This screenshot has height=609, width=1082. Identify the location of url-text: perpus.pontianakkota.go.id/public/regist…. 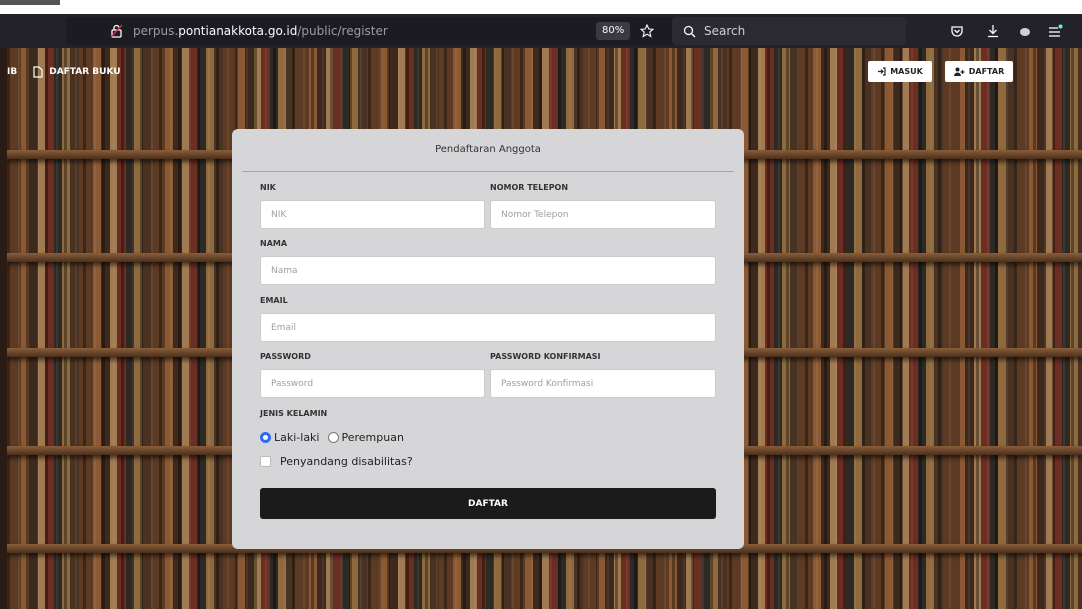
(260, 31).